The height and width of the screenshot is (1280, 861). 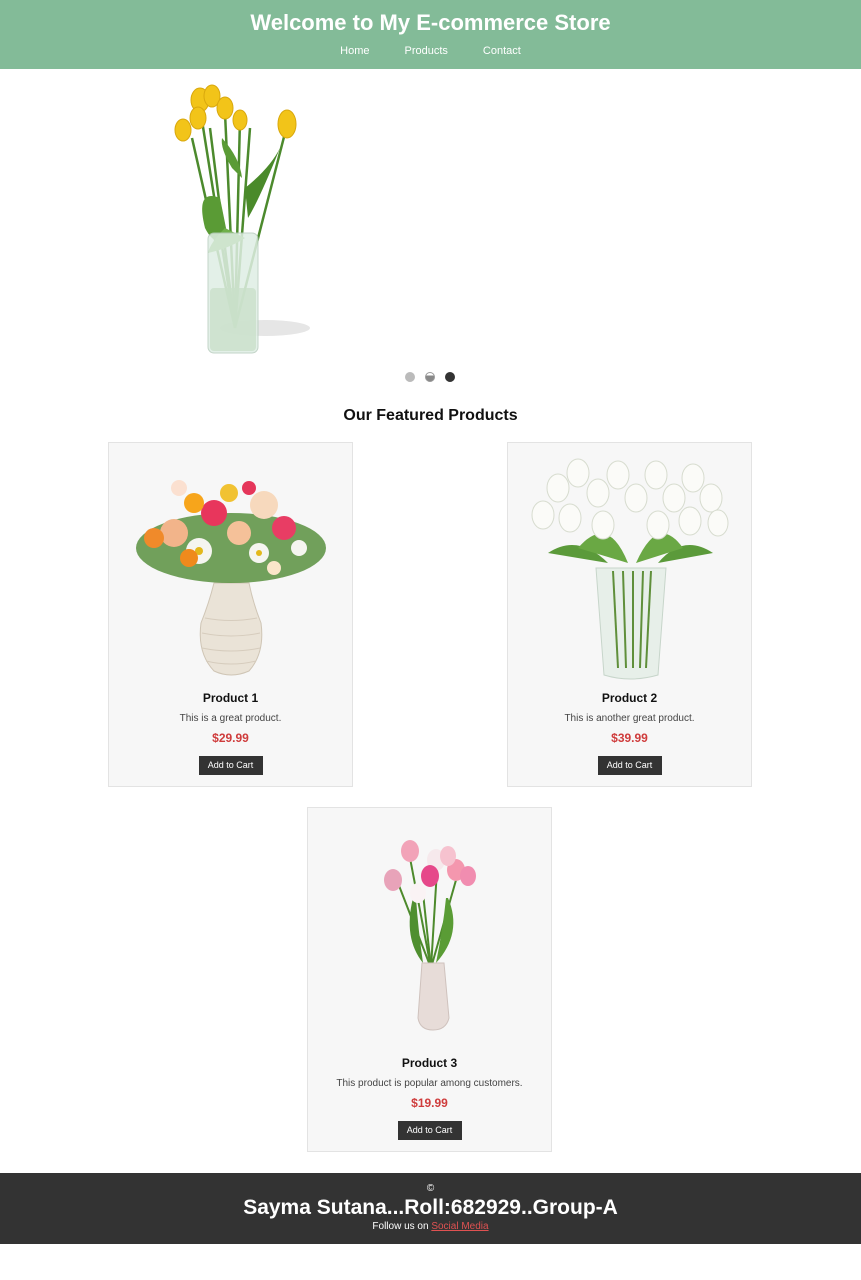 I want to click on featured-title: Our Featured Products, so click(x=430, y=415).